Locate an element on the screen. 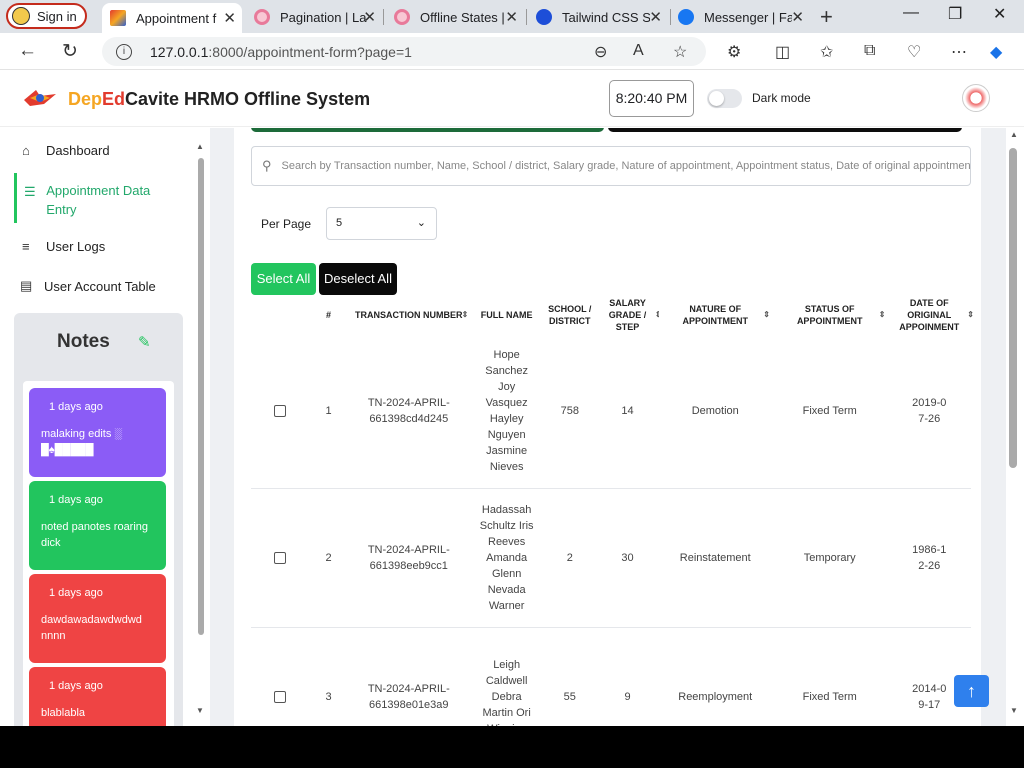 The height and width of the screenshot is (768, 1024). cell-status: Temporary is located at coordinates (829, 558).